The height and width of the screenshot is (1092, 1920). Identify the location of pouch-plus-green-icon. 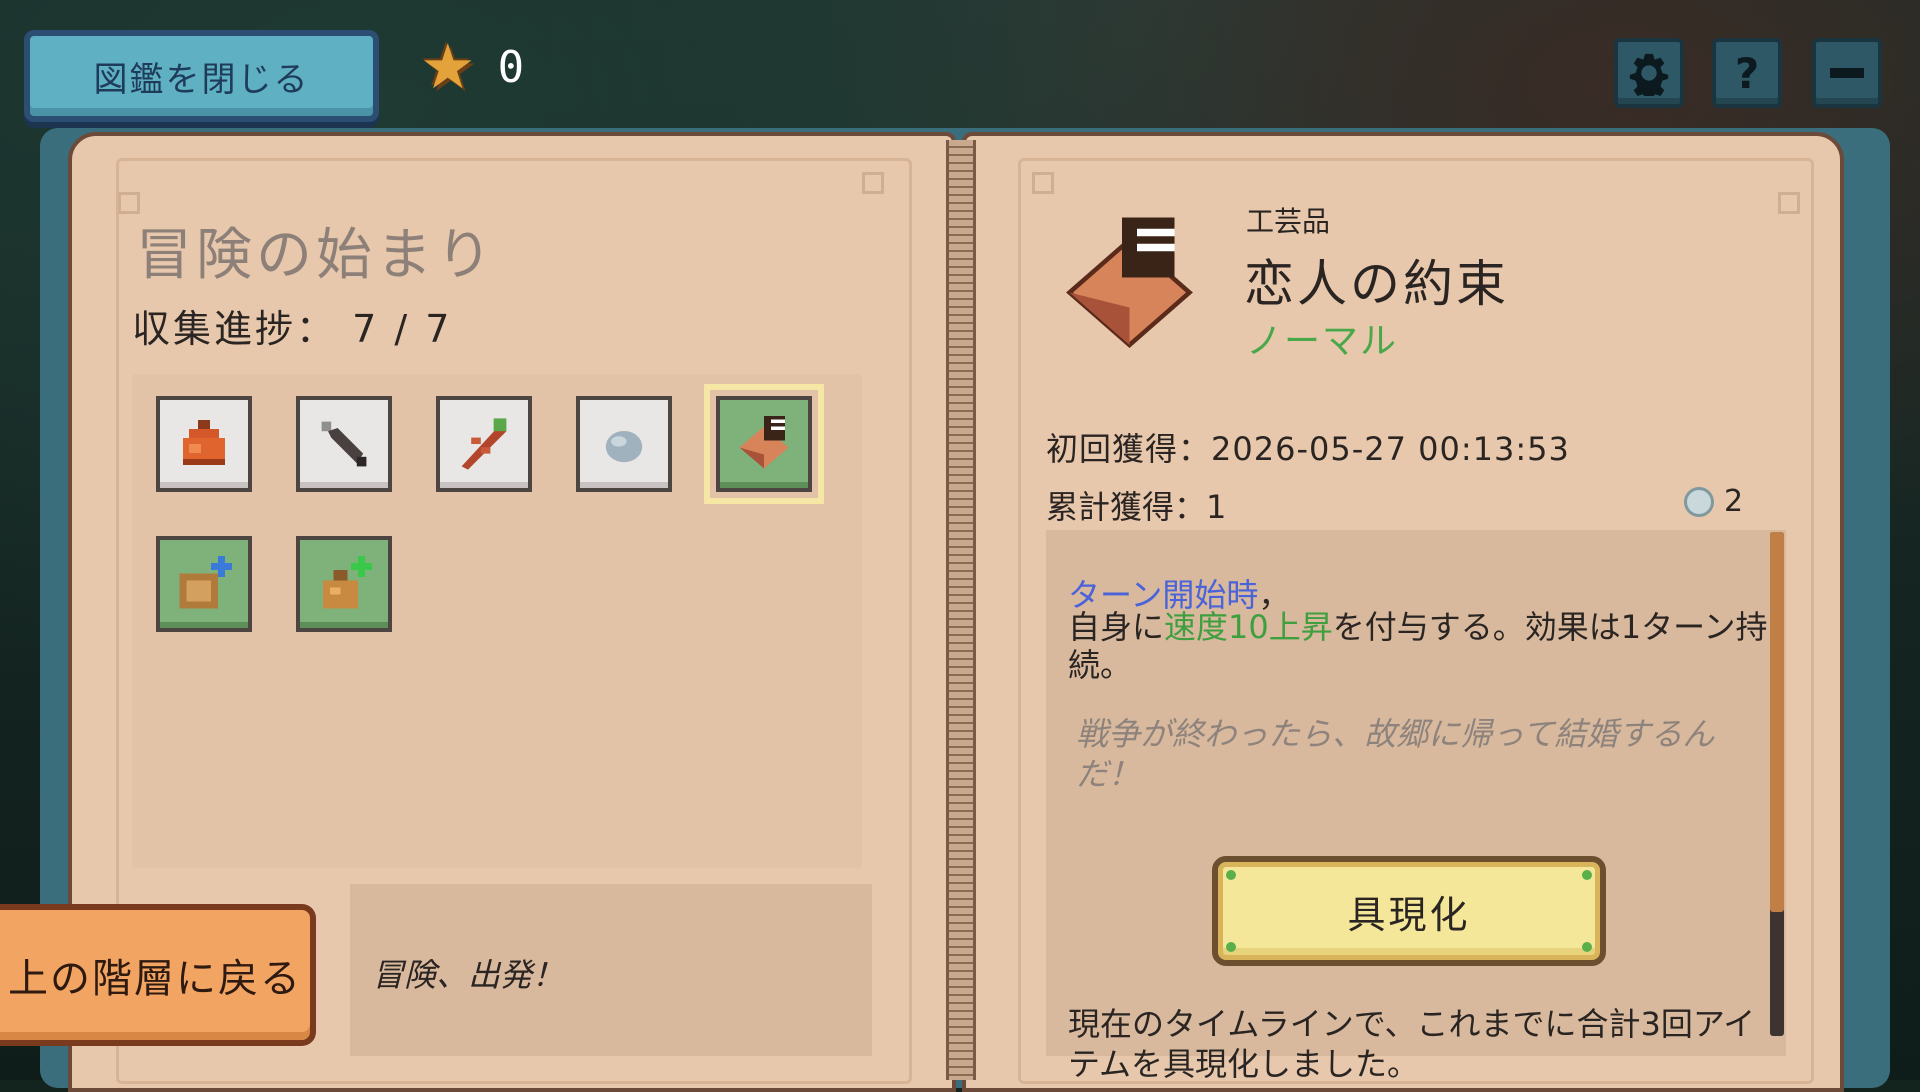
(347, 582).